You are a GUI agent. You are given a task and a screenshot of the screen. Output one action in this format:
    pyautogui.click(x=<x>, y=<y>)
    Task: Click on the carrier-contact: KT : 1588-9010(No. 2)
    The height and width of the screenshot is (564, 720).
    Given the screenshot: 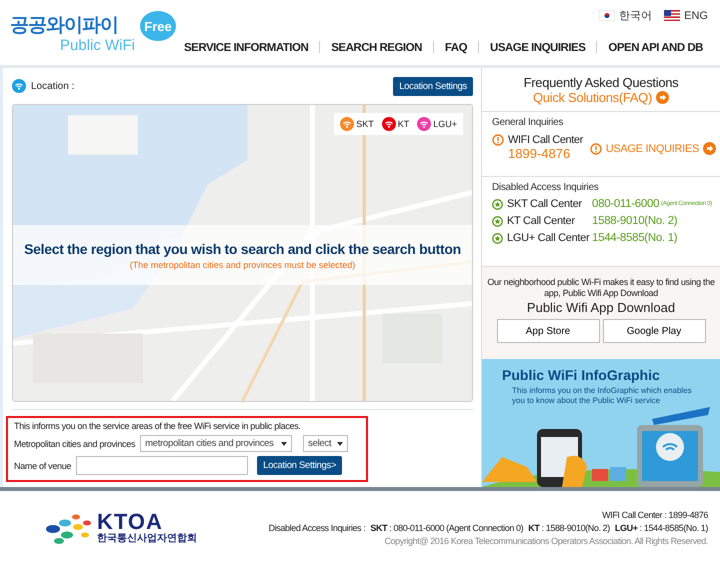 What is the action you would take?
    pyautogui.click(x=569, y=527)
    